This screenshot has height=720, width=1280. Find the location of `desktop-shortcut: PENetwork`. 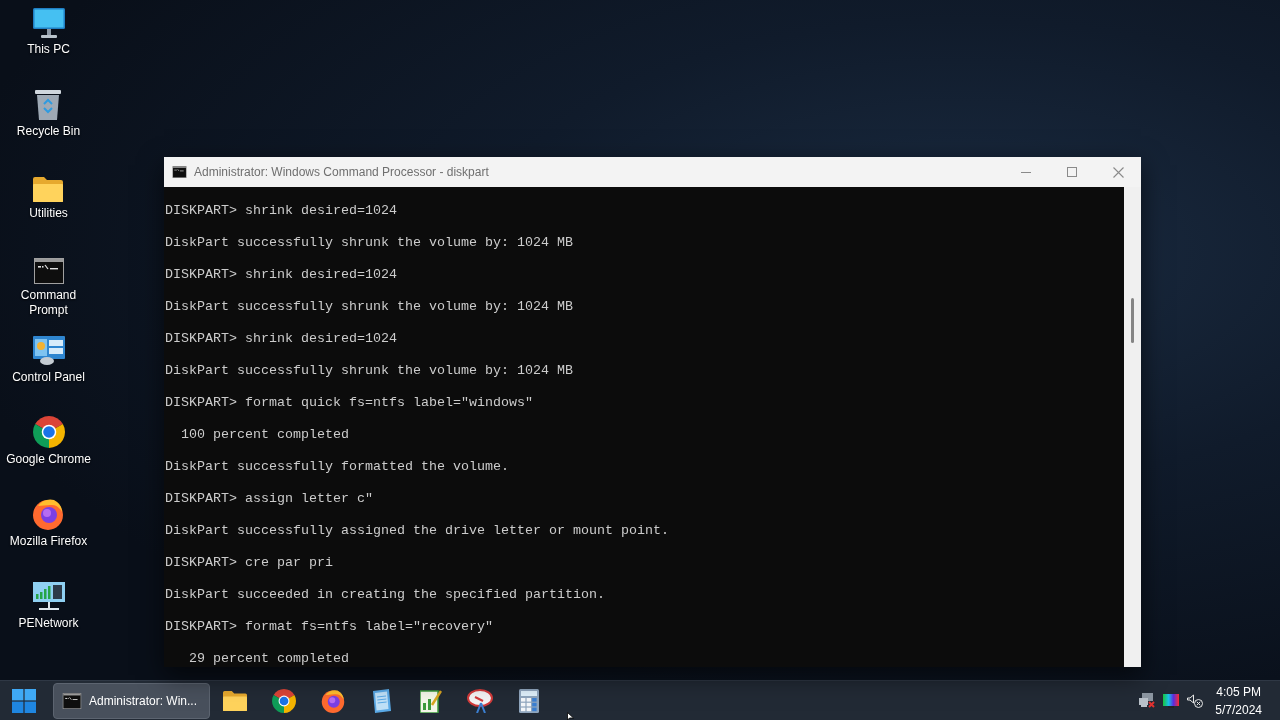

desktop-shortcut: PENetwork is located at coordinates (48, 605).